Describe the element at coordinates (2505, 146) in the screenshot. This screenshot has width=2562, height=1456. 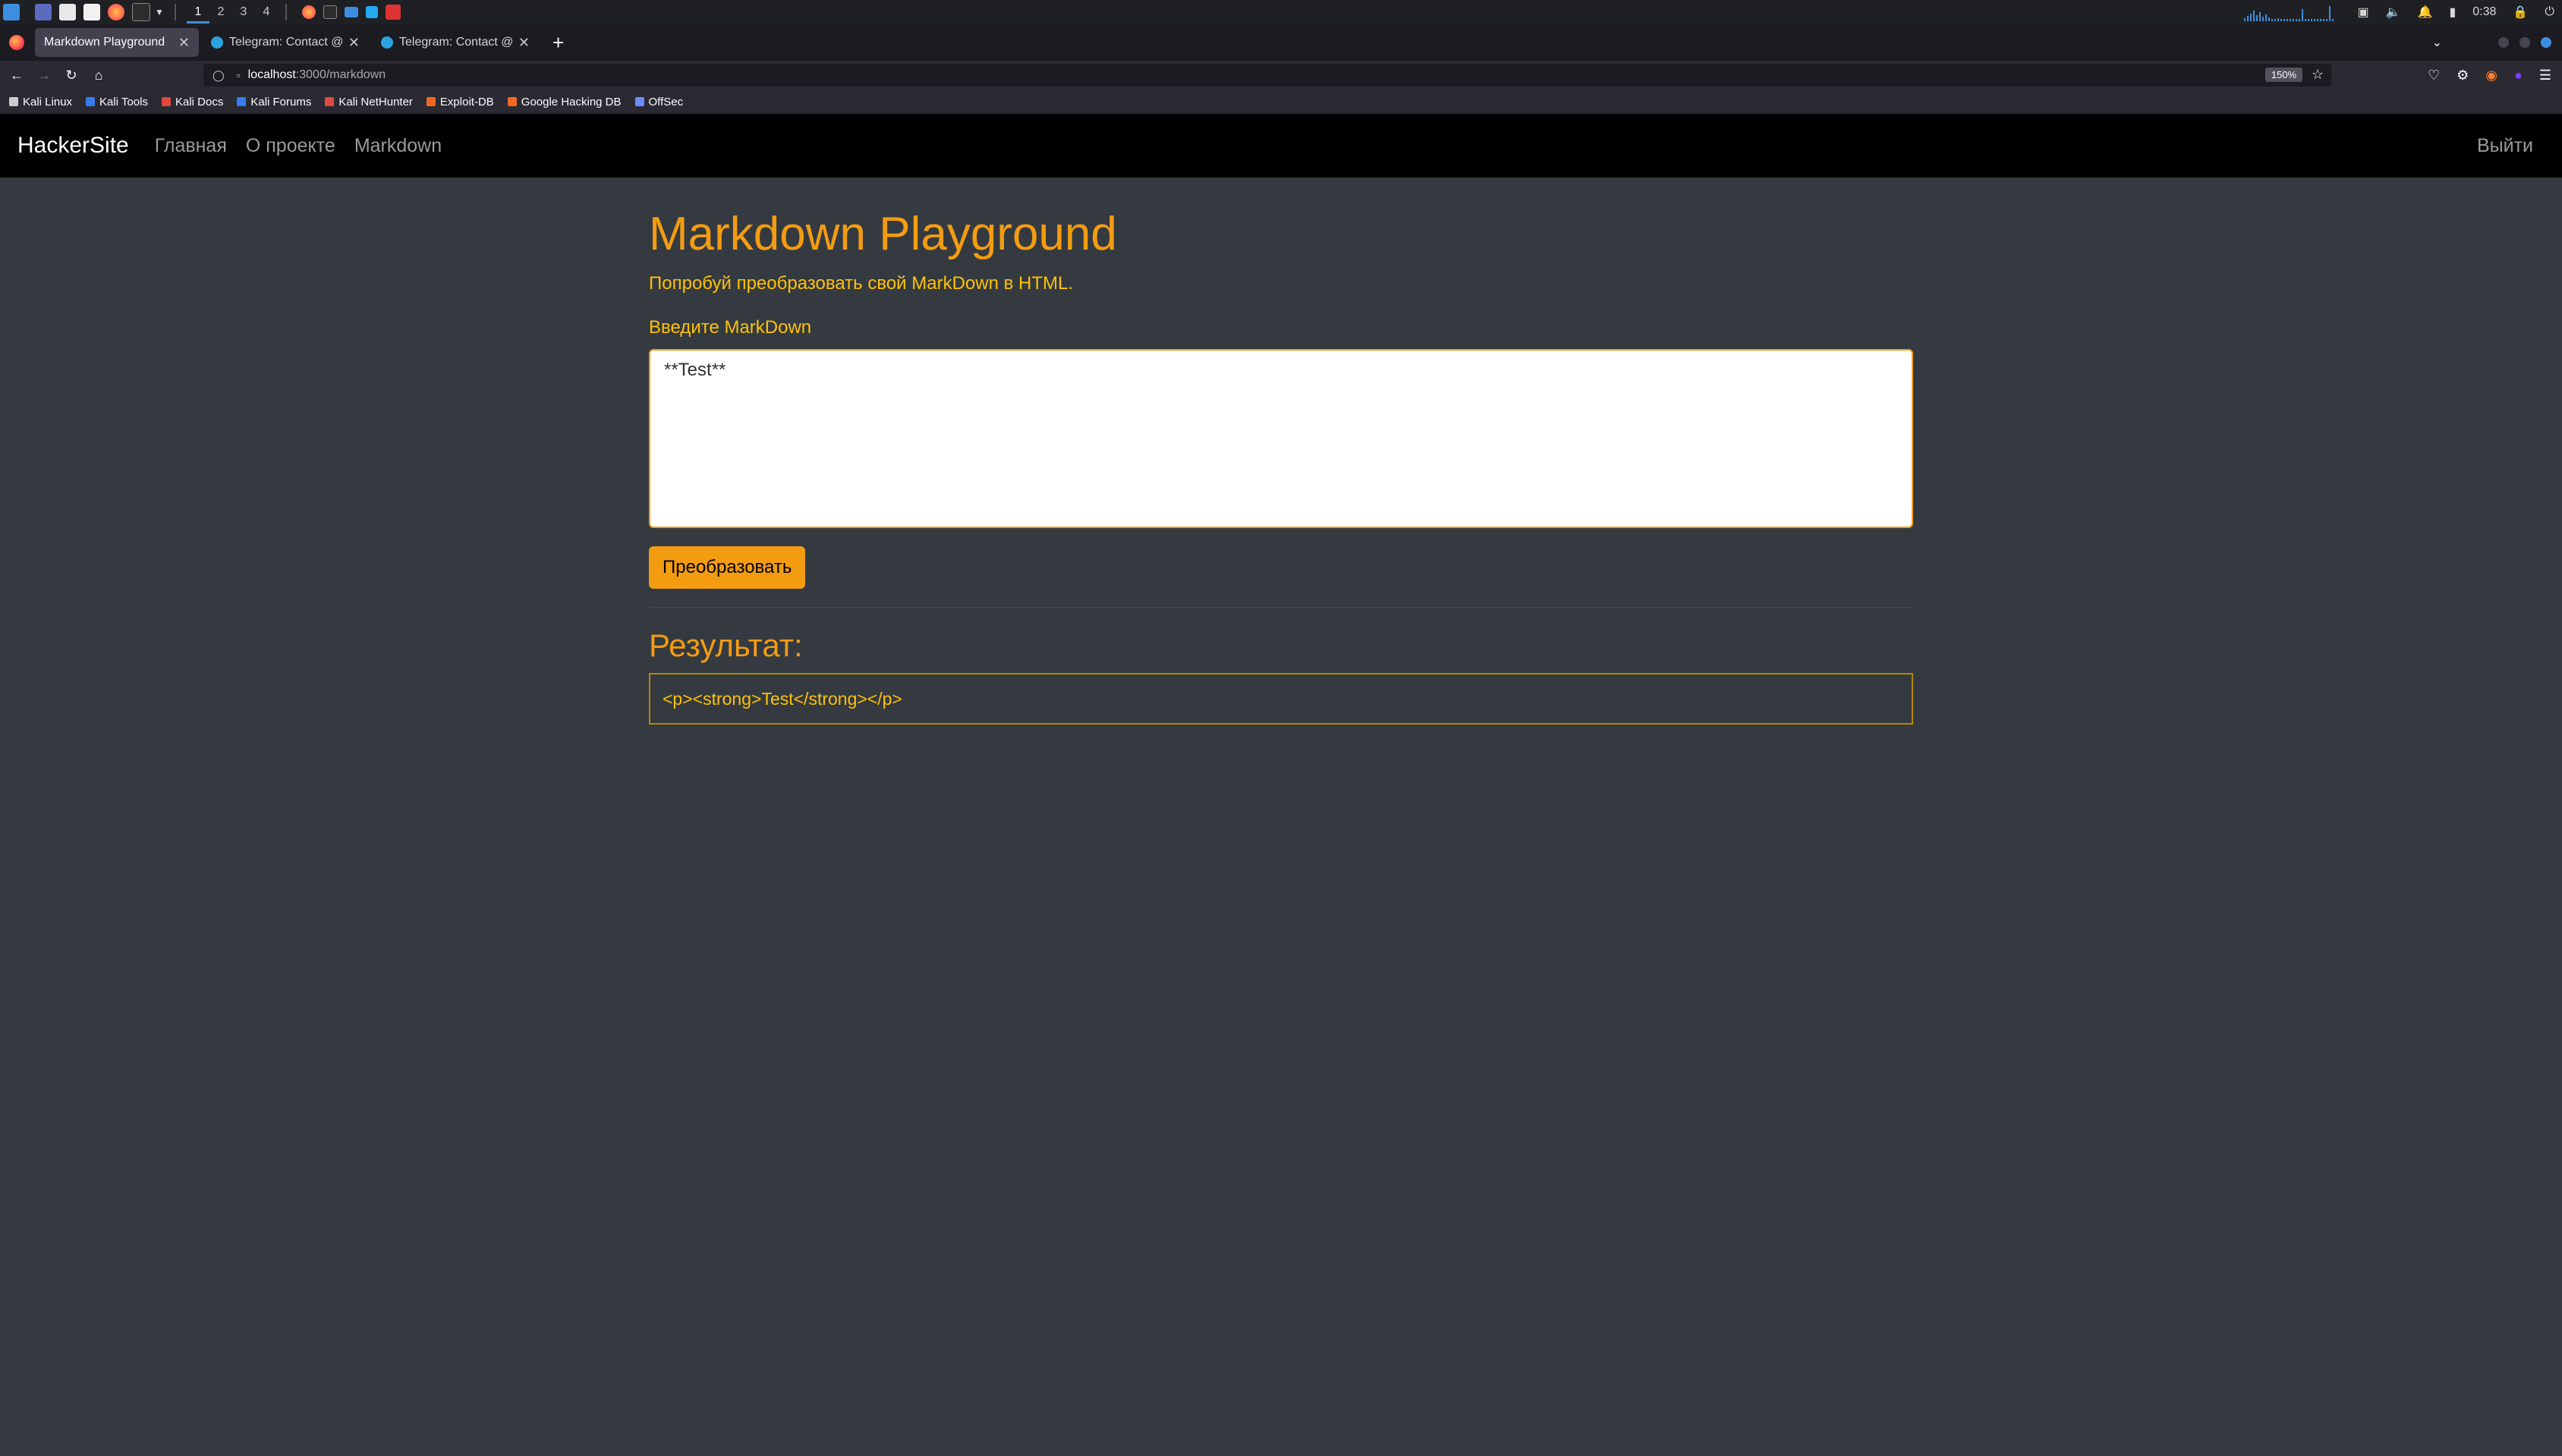
I see `logout-link: Выйти` at that location.